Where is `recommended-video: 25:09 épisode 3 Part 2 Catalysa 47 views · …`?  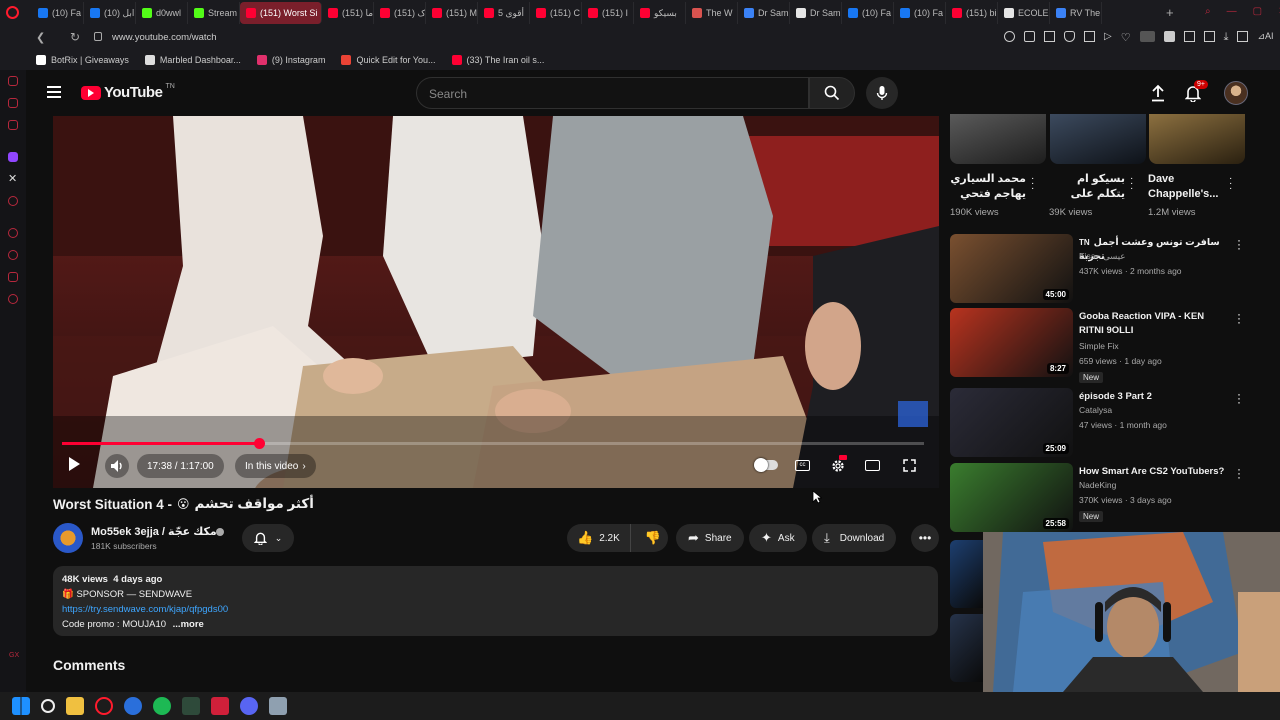
recommended-video: 25:09 épisode 3 Part 2 Catalysa 47 views · … is located at coordinates (1100, 423).